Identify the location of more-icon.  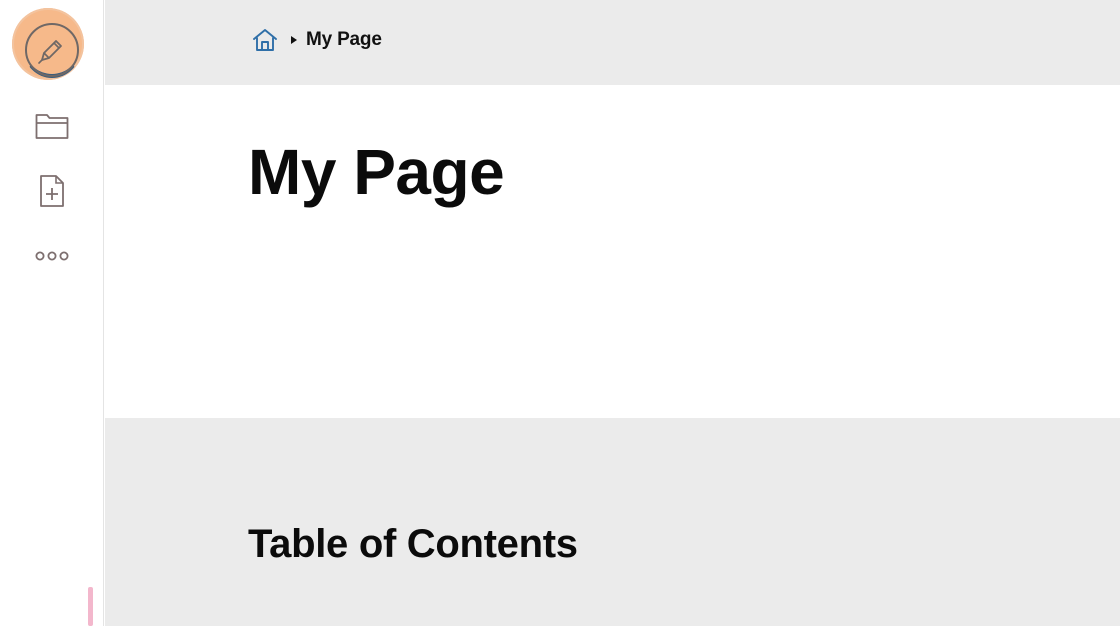
(52, 256).